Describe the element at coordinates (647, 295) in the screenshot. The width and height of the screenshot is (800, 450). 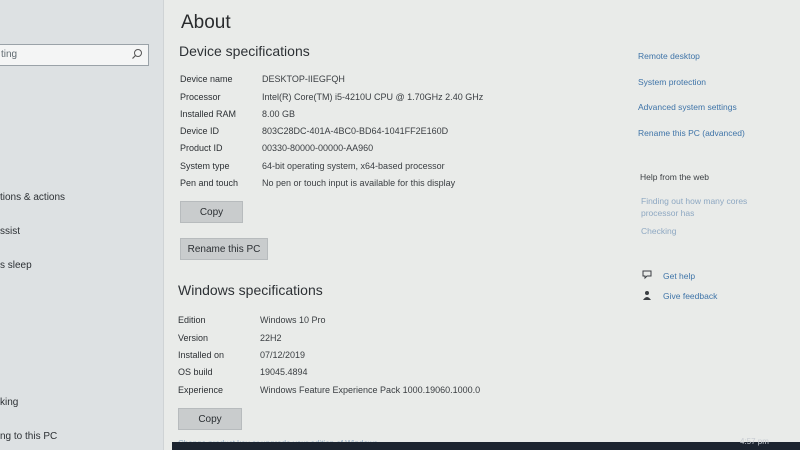
I see `feedback-icon` at that location.